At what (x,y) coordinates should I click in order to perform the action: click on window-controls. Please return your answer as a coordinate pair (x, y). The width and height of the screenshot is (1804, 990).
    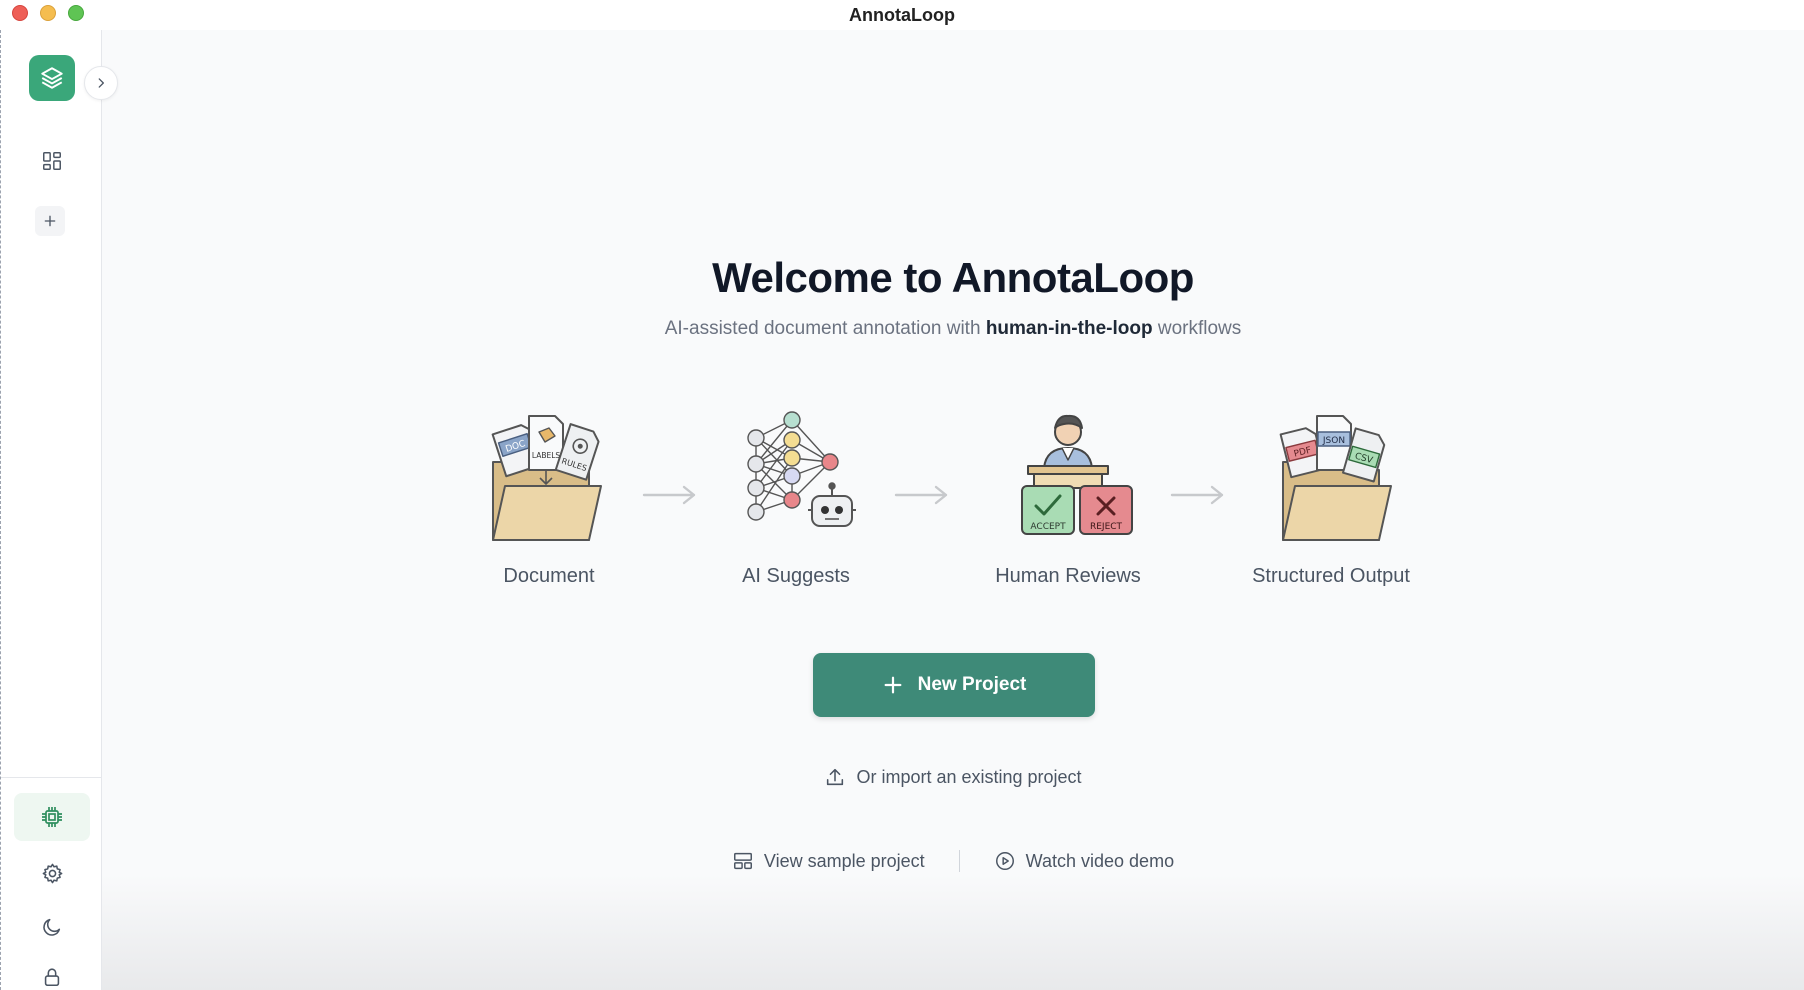
    Looking at the image, I should click on (48, 13).